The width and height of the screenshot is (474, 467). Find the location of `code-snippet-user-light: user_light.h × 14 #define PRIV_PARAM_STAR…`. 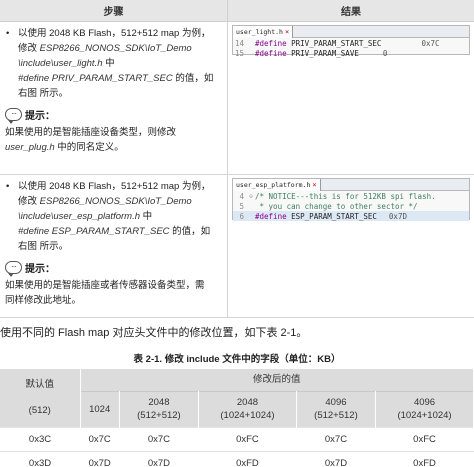

code-snippet-user-light: user_light.h × 14 #define PRIV_PARAM_STAR… is located at coordinates (351, 41).